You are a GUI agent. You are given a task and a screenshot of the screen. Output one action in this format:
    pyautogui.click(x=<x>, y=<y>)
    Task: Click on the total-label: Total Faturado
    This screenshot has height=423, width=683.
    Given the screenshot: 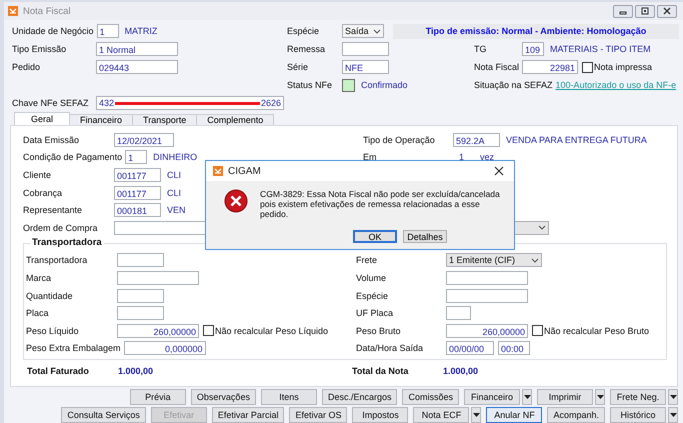 What is the action you would take?
    pyautogui.click(x=58, y=371)
    